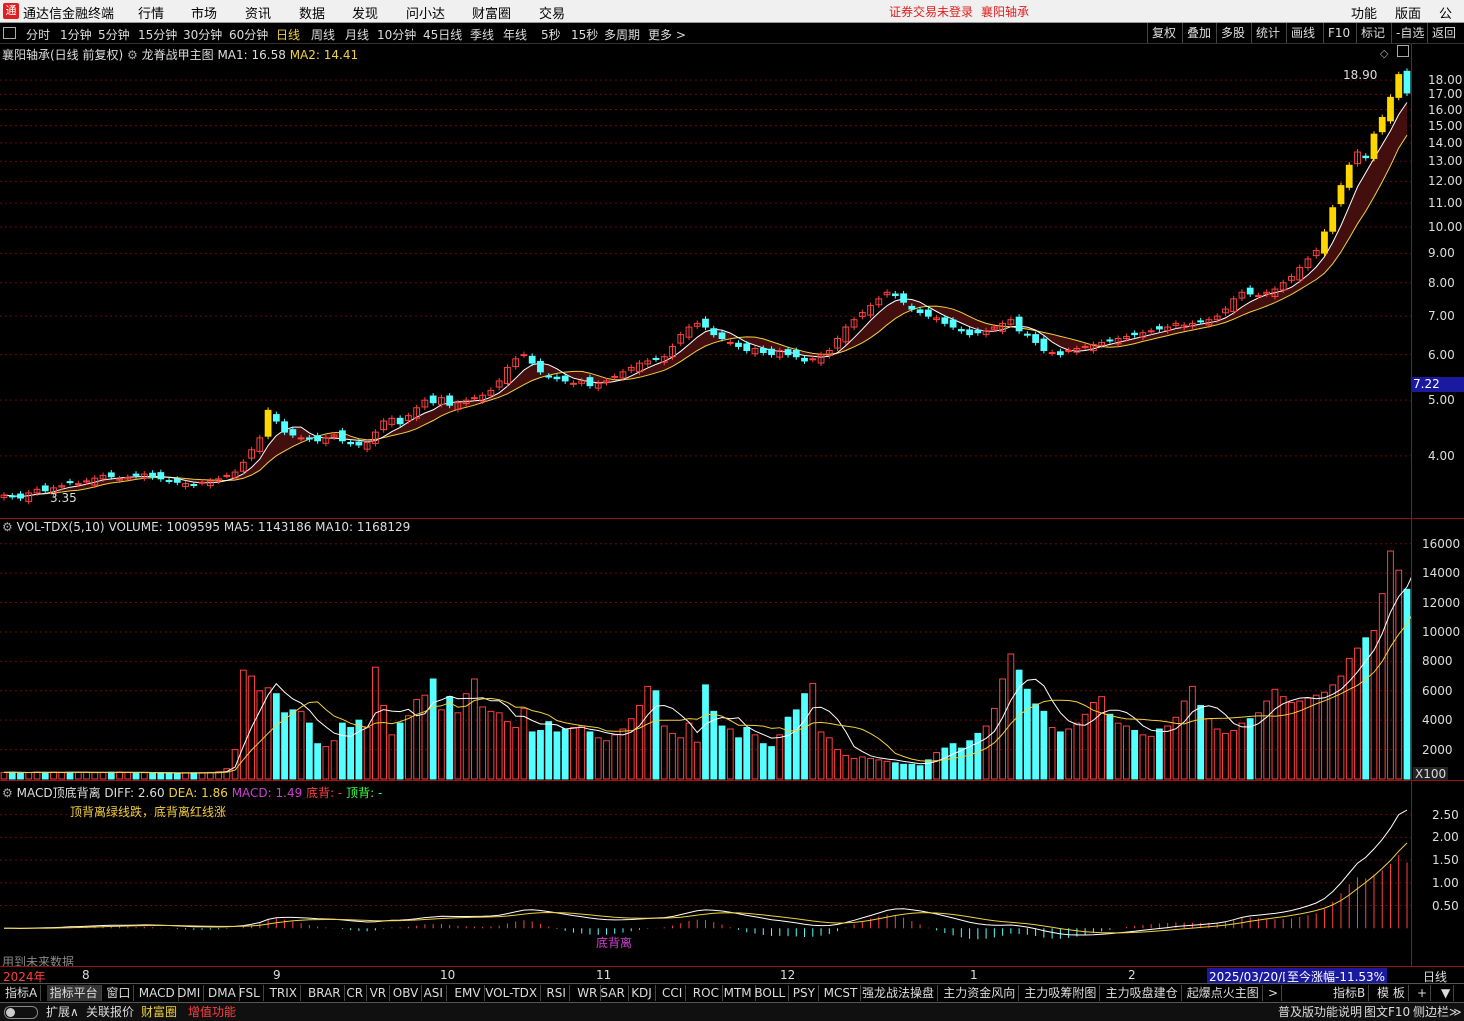 The height and width of the screenshot is (1021, 1464). Describe the element at coordinates (1142, 993) in the screenshot. I see `indicator-tab-28: 主力吸盘建仓` at that location.